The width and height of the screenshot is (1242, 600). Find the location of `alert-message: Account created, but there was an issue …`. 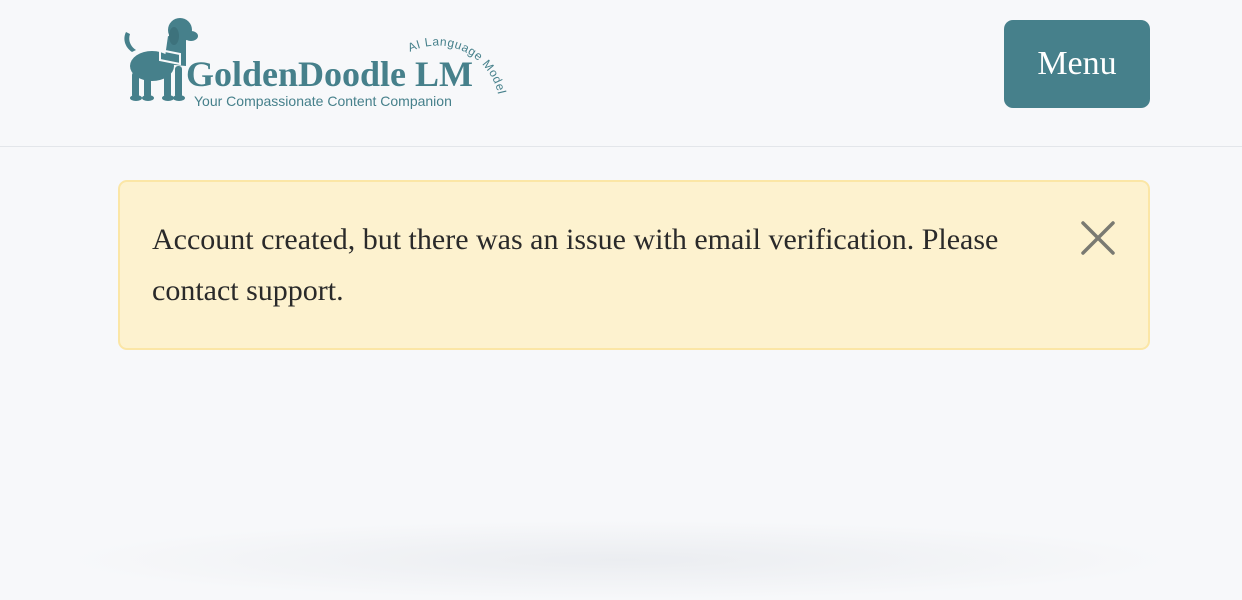

alert-message: Account created, but there was an issue … is located at coordinates (575, 265).